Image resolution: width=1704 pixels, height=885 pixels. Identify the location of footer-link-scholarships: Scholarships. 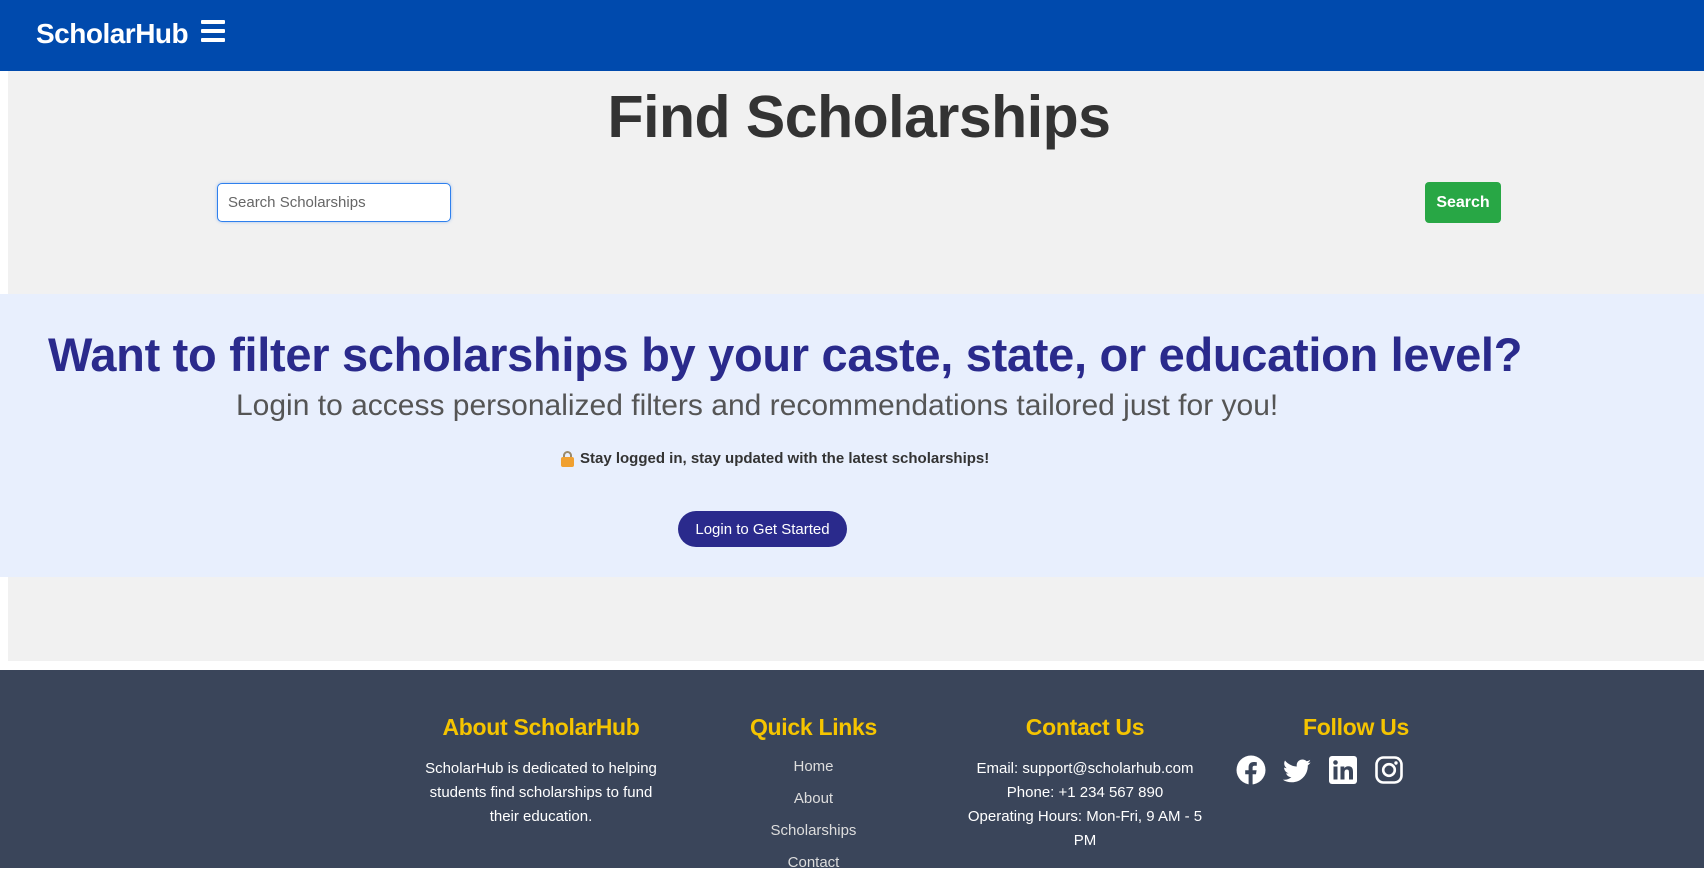
(813, 831).